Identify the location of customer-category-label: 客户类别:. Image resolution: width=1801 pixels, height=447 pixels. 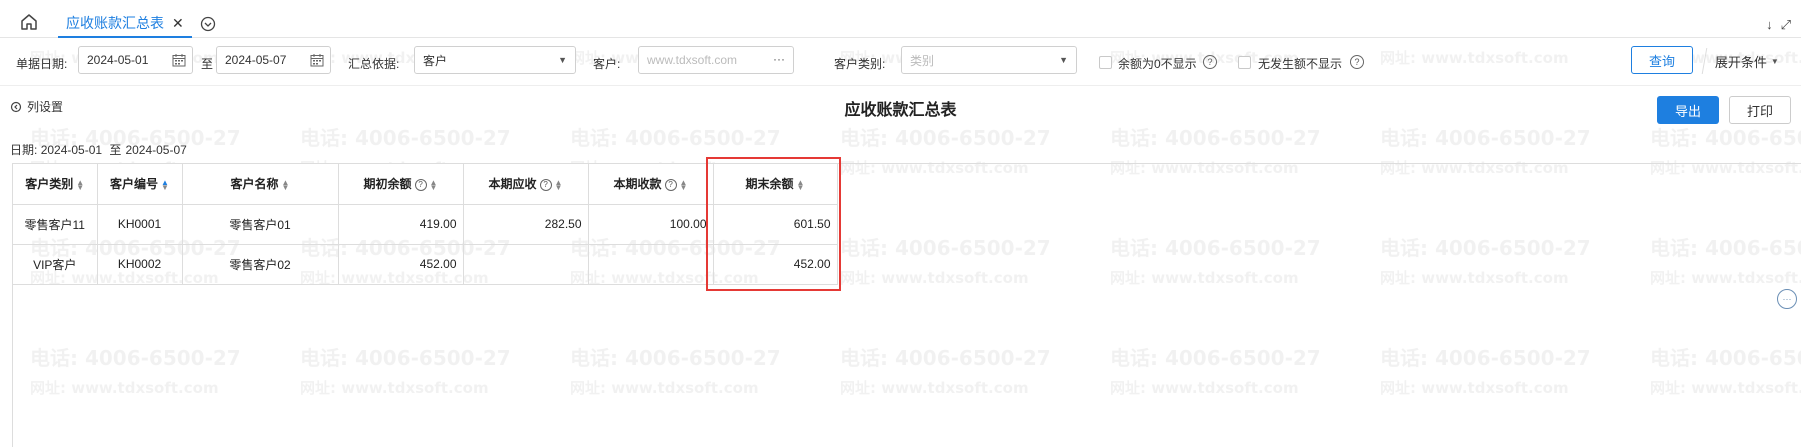
(860, 64).